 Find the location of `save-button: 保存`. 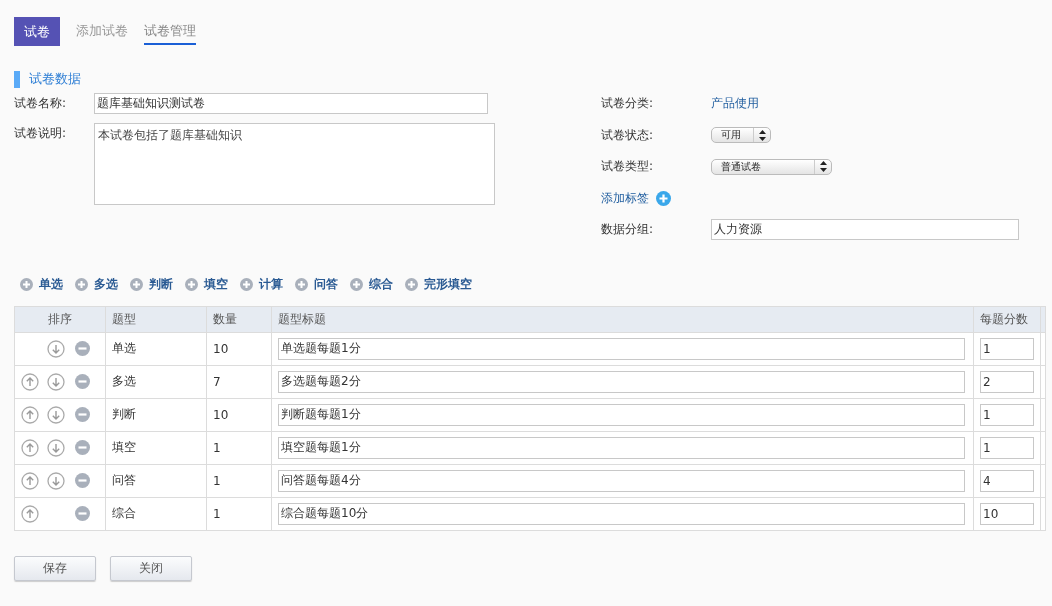

save-button: 保存 is located at coordinates (55, 568).